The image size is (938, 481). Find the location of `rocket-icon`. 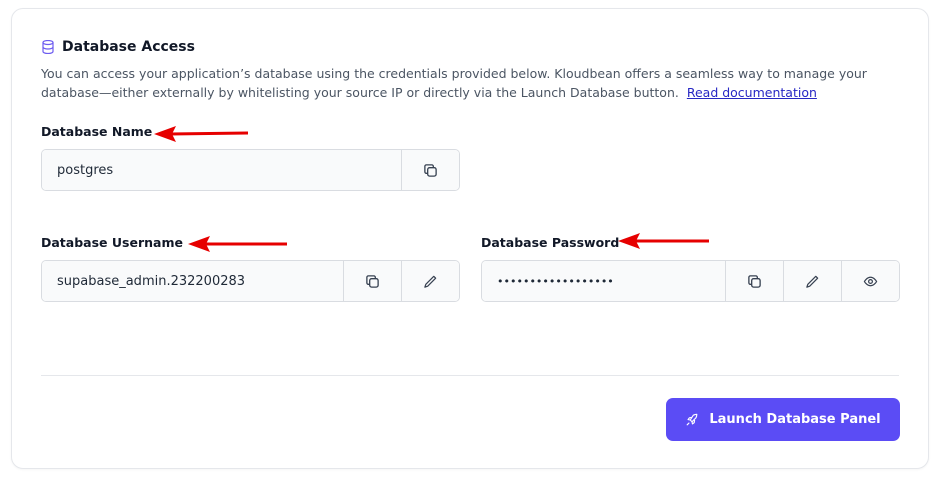

rocket-icon is located at coordinates (692, 419).